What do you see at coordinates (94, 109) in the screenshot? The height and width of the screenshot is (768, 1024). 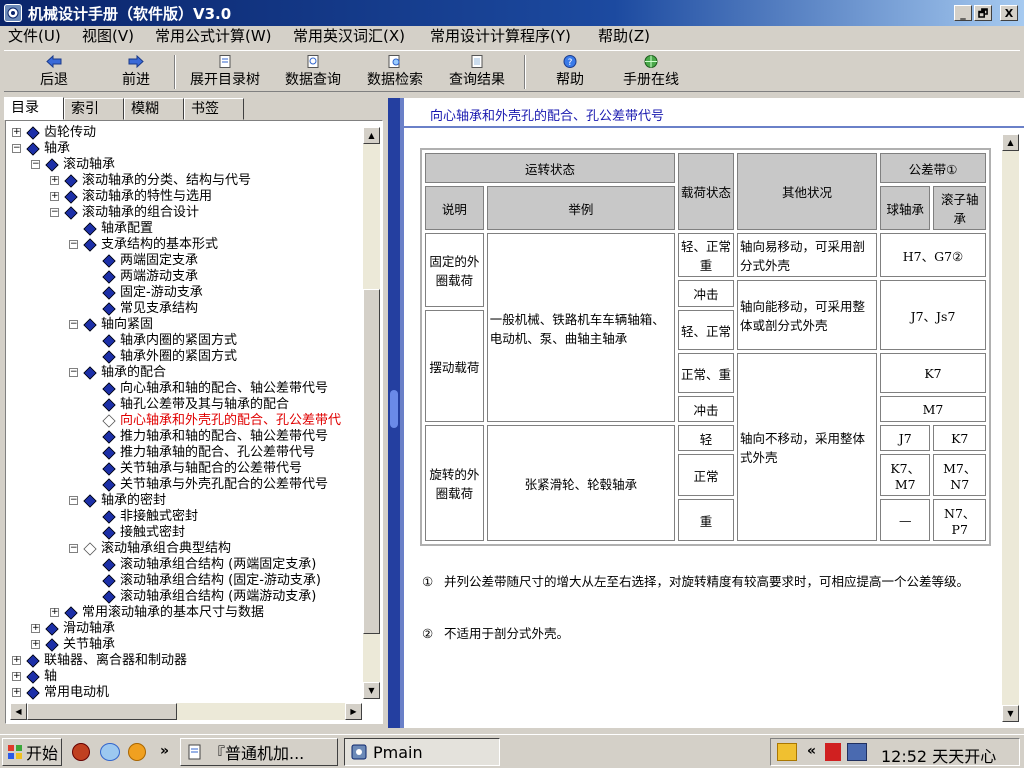 I see `tab-index: 索引` at bounding box center [94, 109].